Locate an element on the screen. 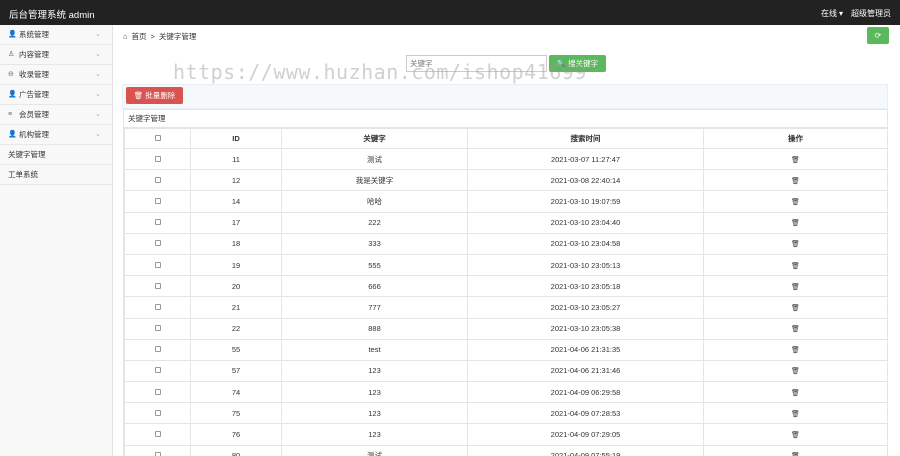 The height and width of the screenshot is (456, 900). search-keyword-button: 🔍 搜关键字 is located at coordinates (577, 63).